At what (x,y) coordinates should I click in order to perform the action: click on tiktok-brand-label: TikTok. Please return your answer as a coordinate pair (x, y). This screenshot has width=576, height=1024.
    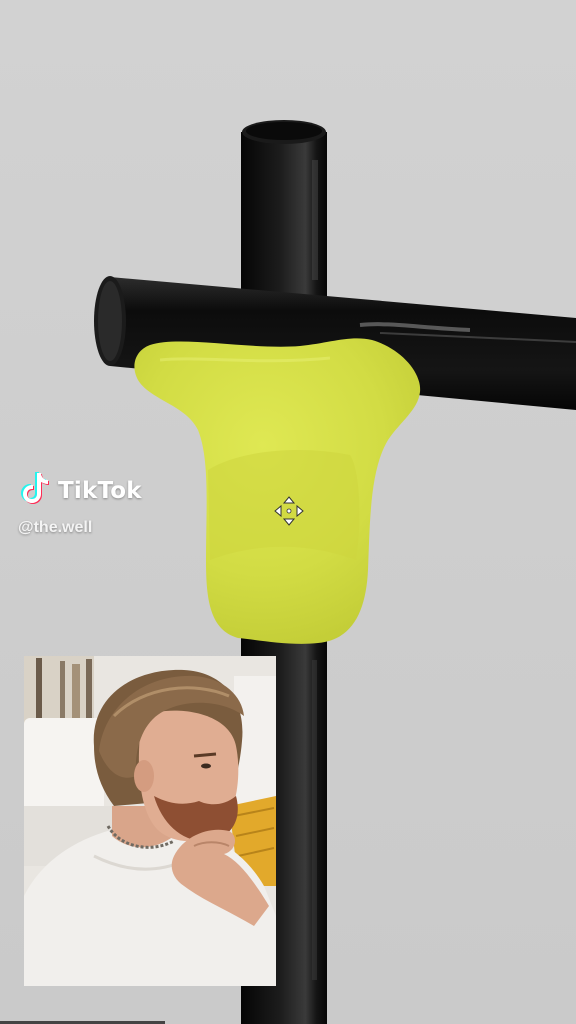
    Looking at the image, I should click on (100, 490).